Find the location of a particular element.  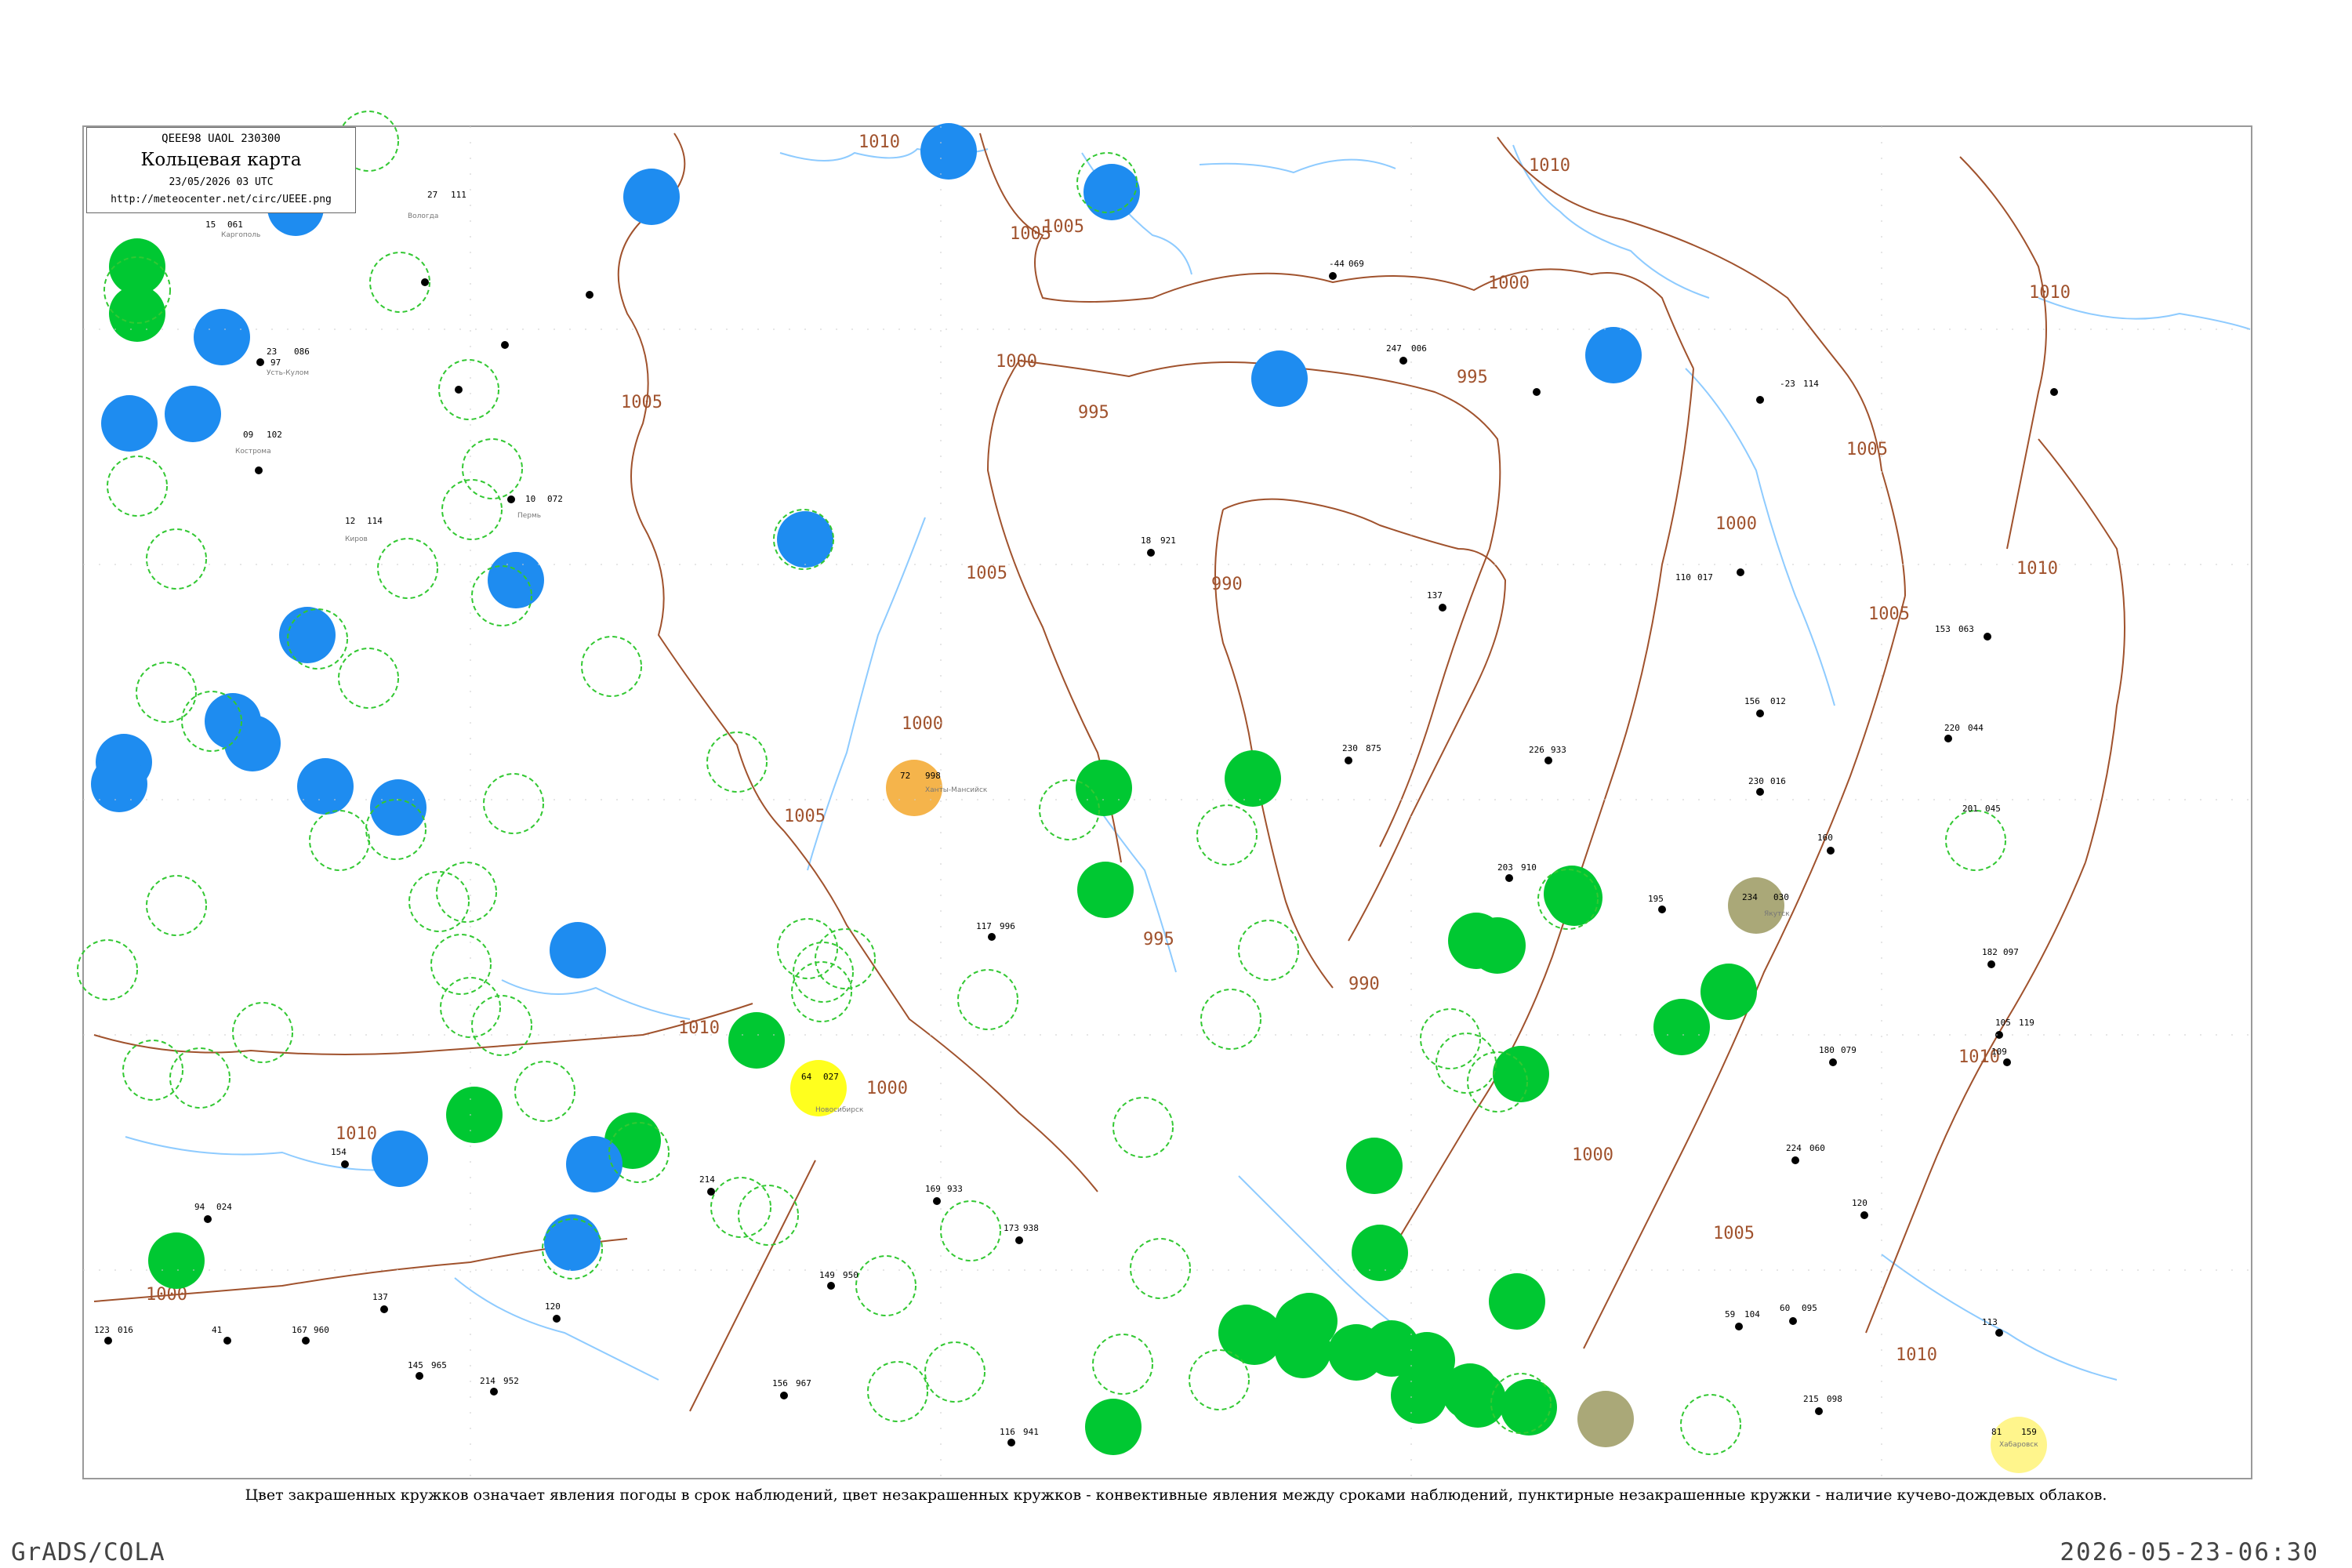

svg-text: Киров is located at coordinates (356, 539).